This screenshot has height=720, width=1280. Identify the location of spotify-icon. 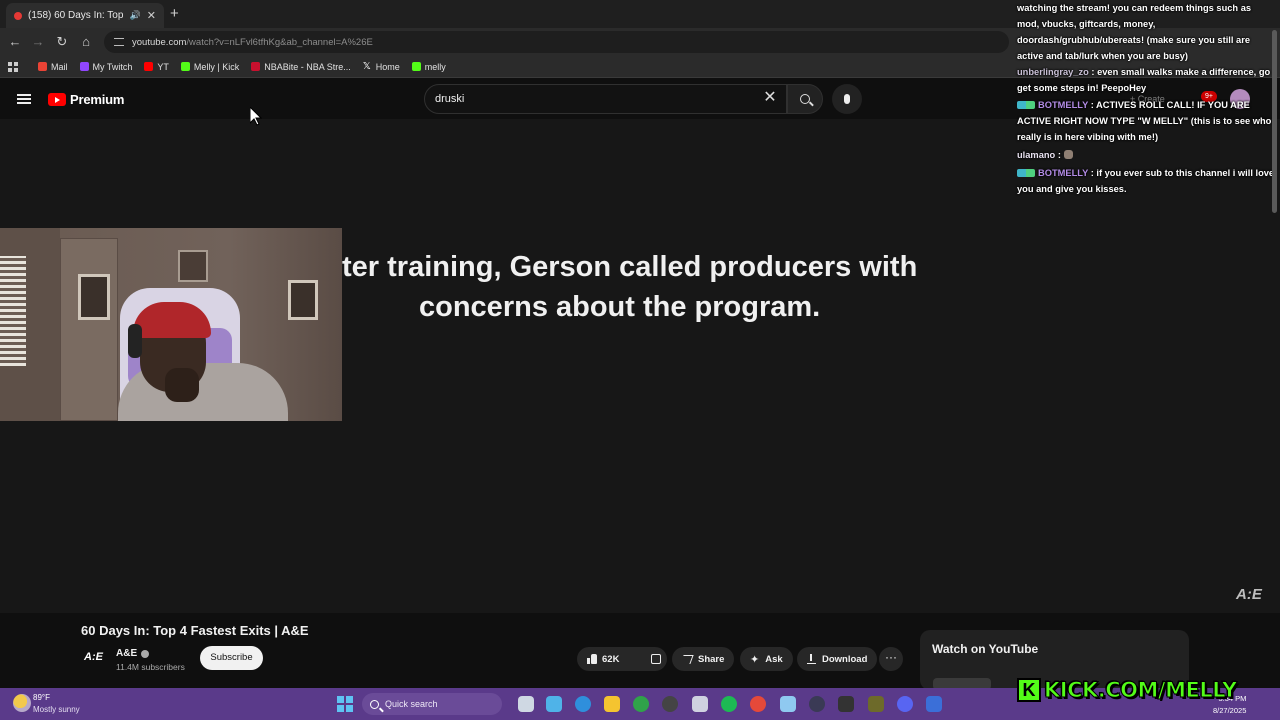
(729, 704).